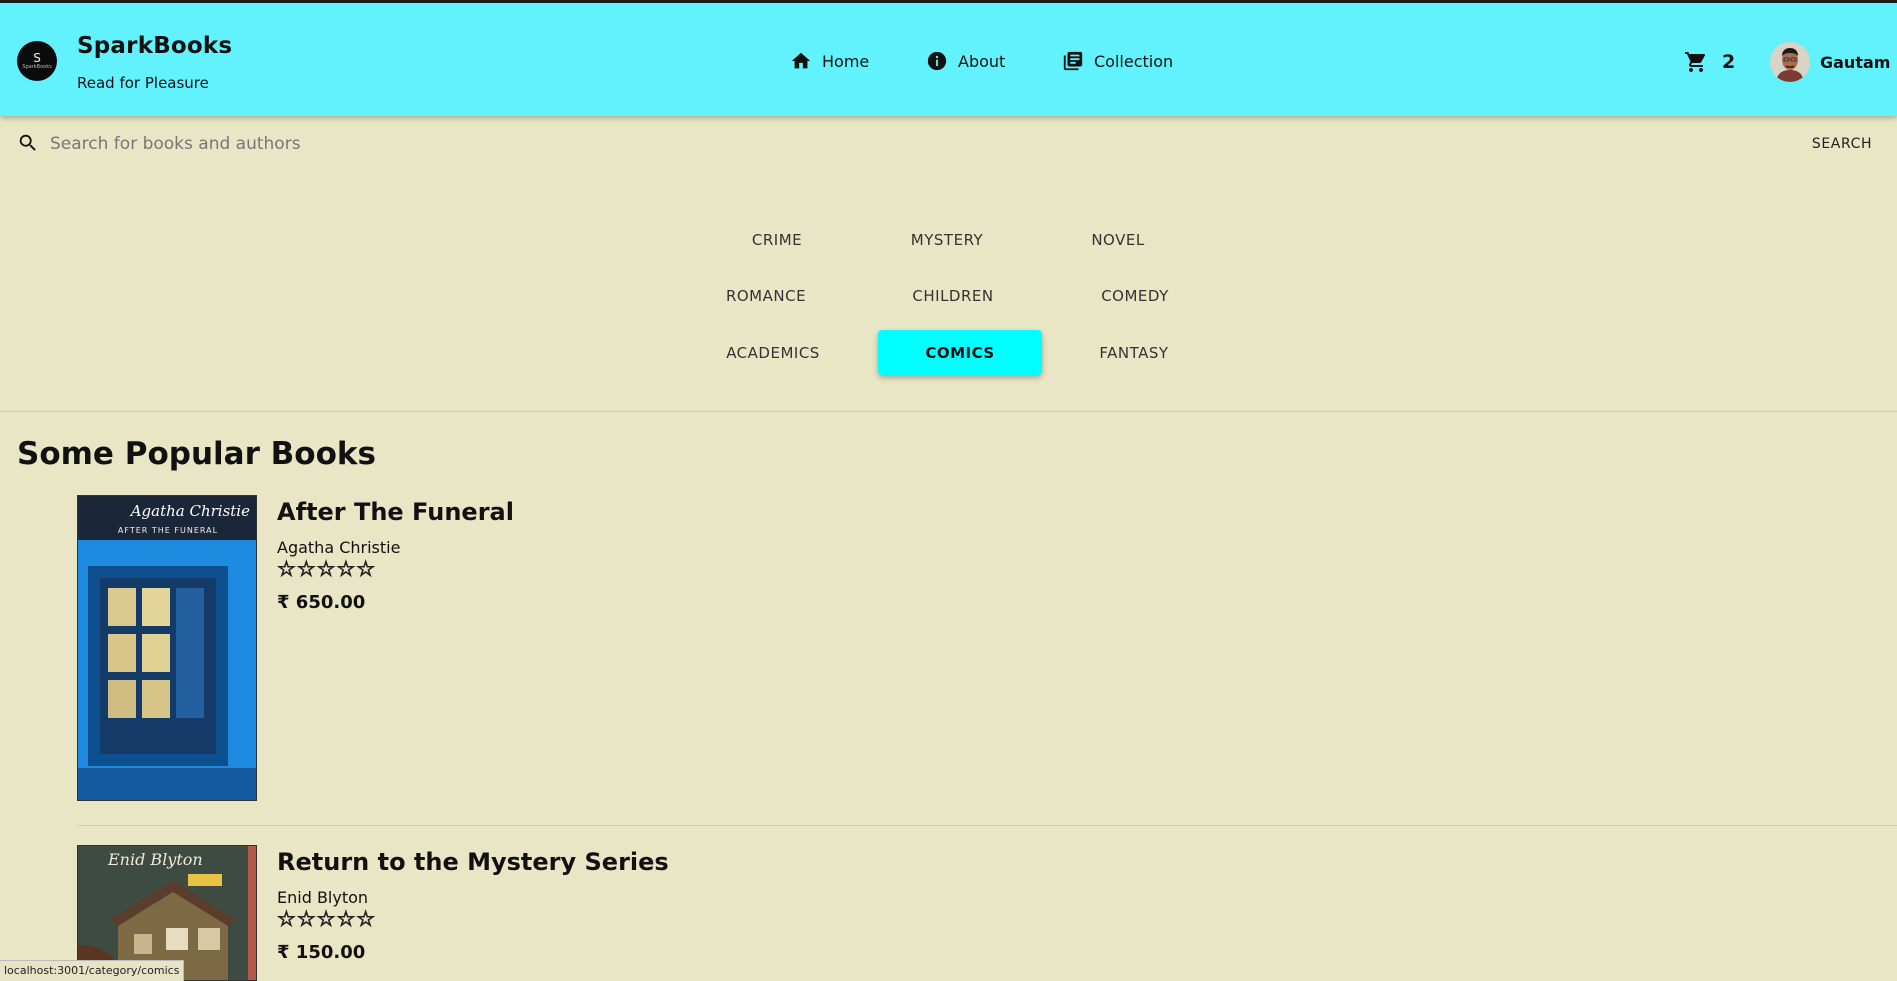 The height and width of the screenshot is (981, 1897). I want to click on browser-status-url: localhost:3001/category/comics, so click(92, 970).